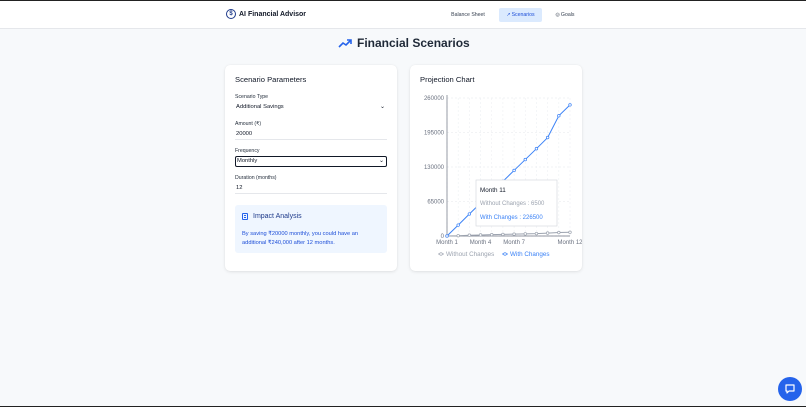 Image resolution: width=806 pixels, height=407 pixels. I want to click on y-tick-label: 130000, so click(434, 168).